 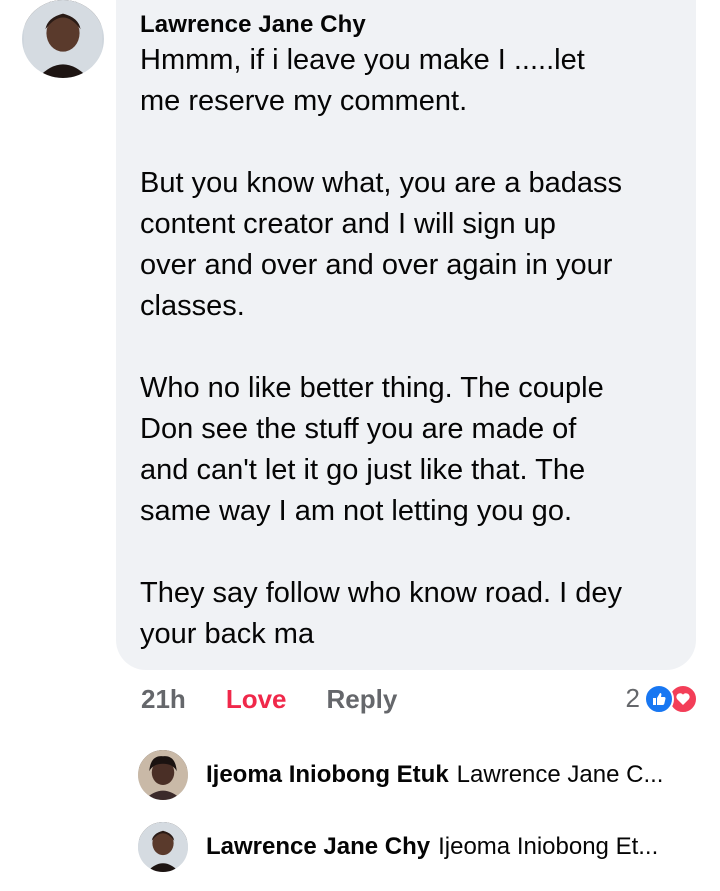 What do you see at coordinates (256, 699) in the screenshot?
I see `love-button: Love` at bounding box center [256, 699].